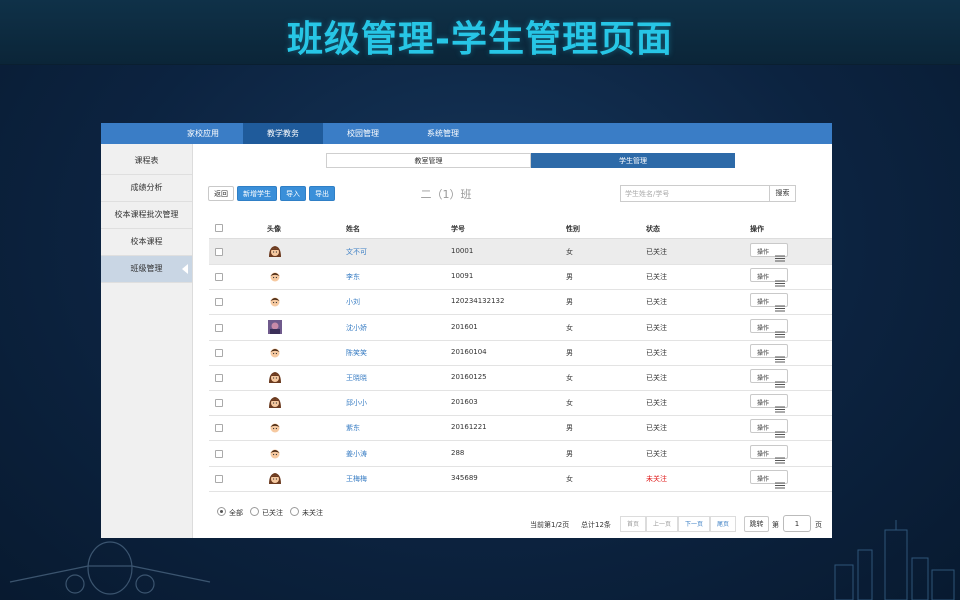 The width and height of the screenshot is (960, 600). What do you see at coordinates (894, 560) in the screenshot?
I see `city-skyline-decoration-icon` at bounding box center [894, 560].